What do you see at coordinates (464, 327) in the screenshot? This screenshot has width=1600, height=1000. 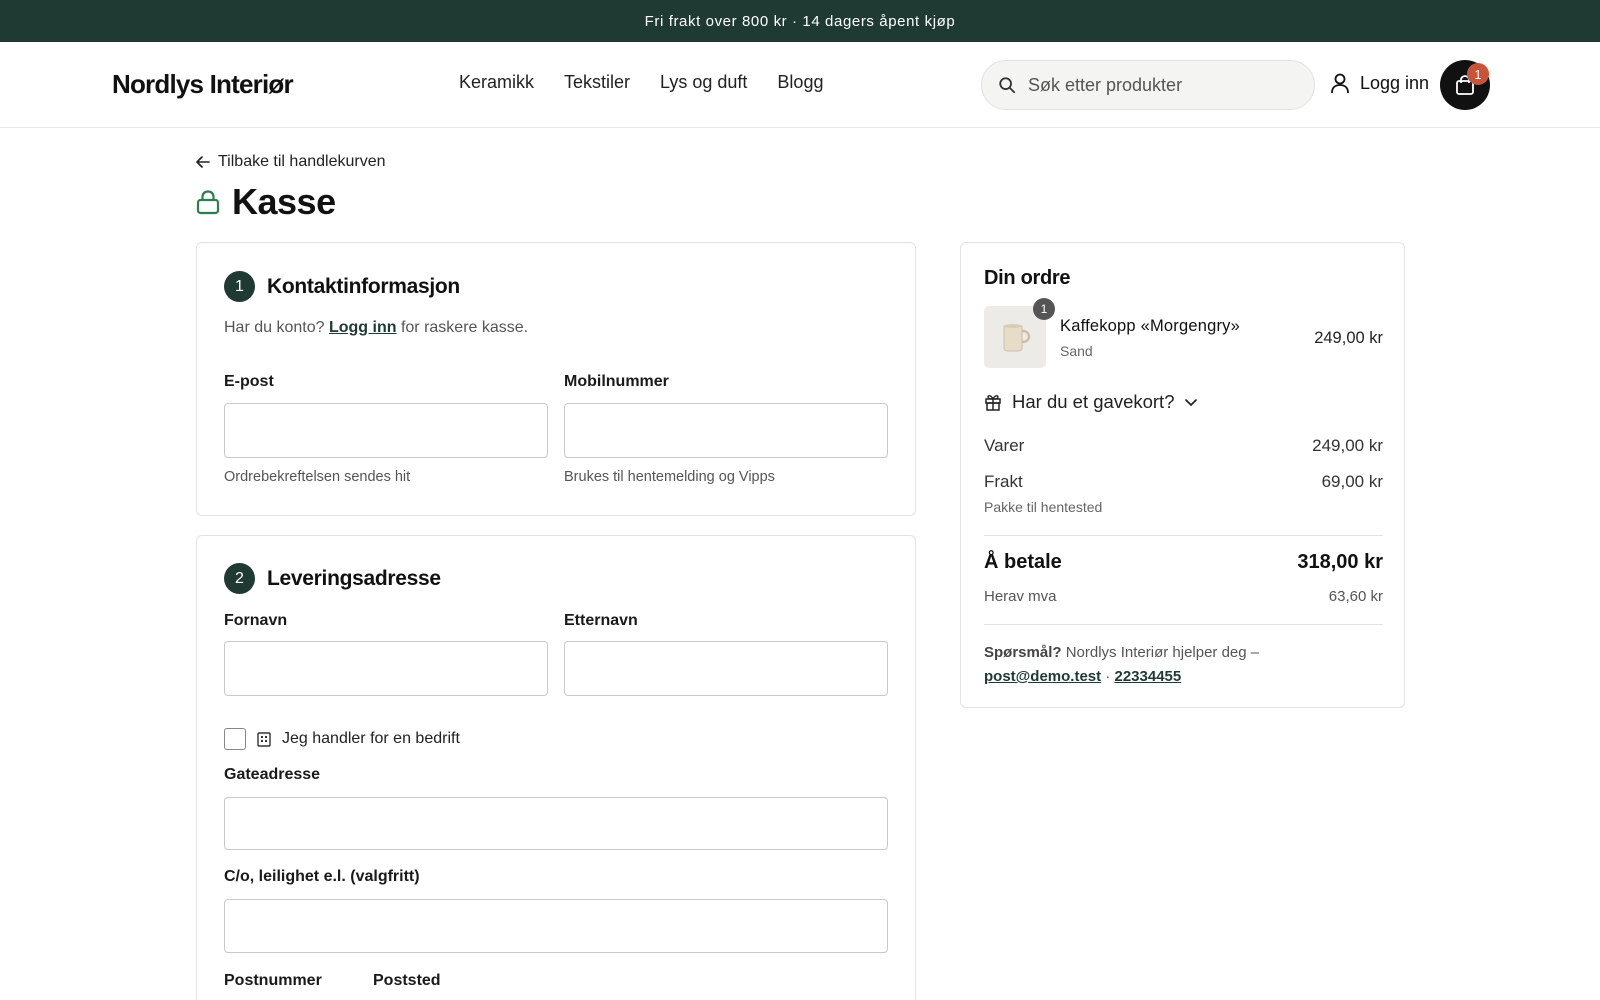 I see `account-suffix: for raskere kasse.` at bounding box center [464, 327].